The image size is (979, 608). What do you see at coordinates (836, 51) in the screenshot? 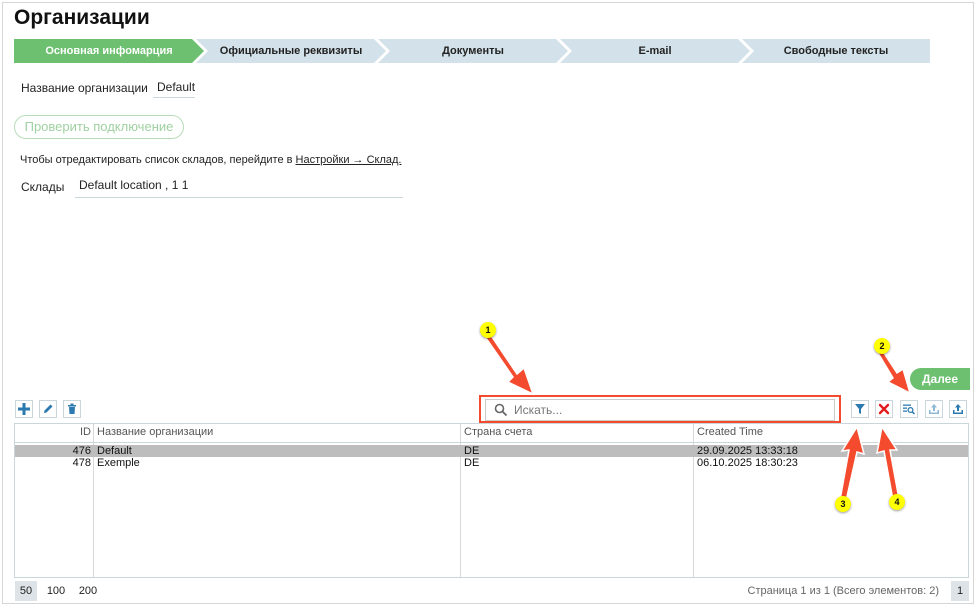
I see `wizard-step-free-texts: Свободные тексты` at bounding box center [836, 51].